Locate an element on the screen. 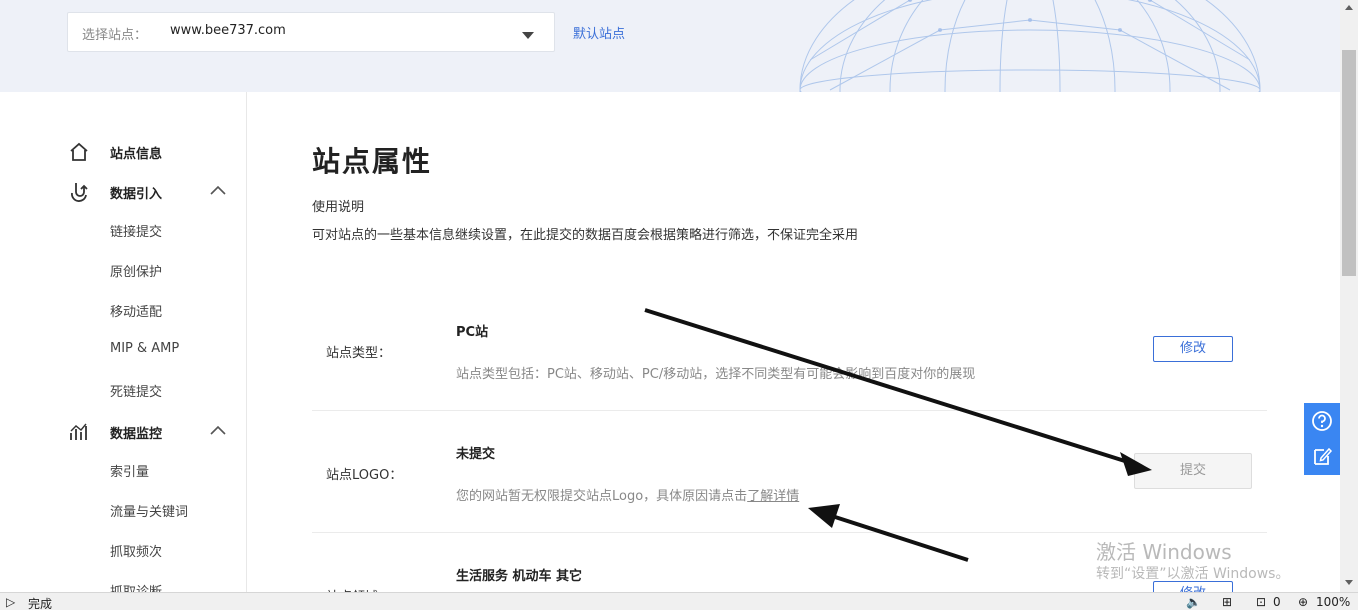 This screenshot has width=1358, height=610. activation-watermark-title: 激活 Windows is located at coordinates (1164, 552).